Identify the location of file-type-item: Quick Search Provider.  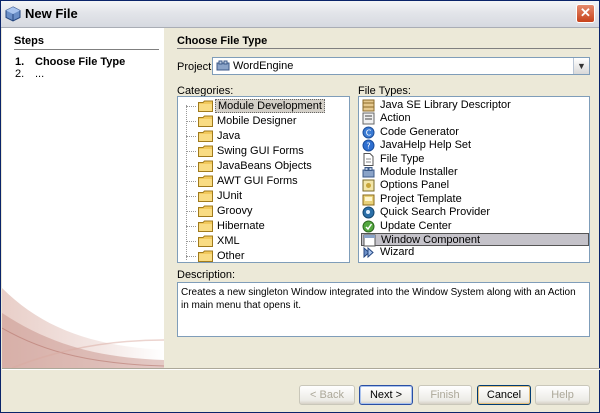
(475, 212).